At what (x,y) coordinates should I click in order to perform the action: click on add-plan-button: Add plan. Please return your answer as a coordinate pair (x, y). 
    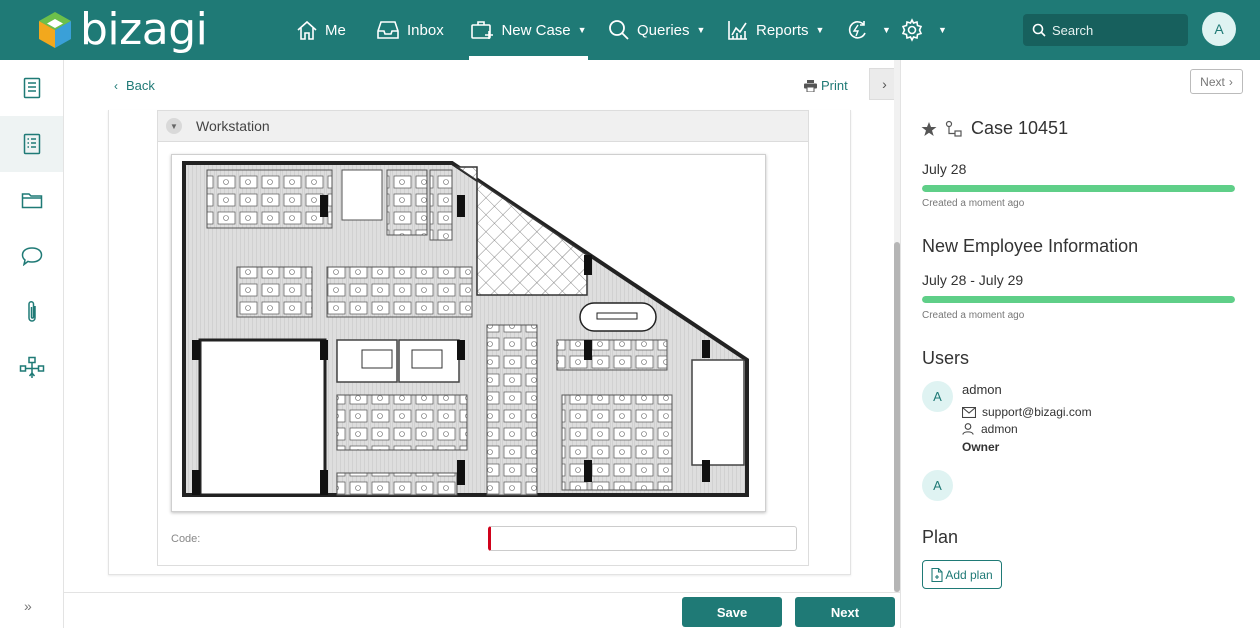
    Looking at the image, I should click on (962, 574).